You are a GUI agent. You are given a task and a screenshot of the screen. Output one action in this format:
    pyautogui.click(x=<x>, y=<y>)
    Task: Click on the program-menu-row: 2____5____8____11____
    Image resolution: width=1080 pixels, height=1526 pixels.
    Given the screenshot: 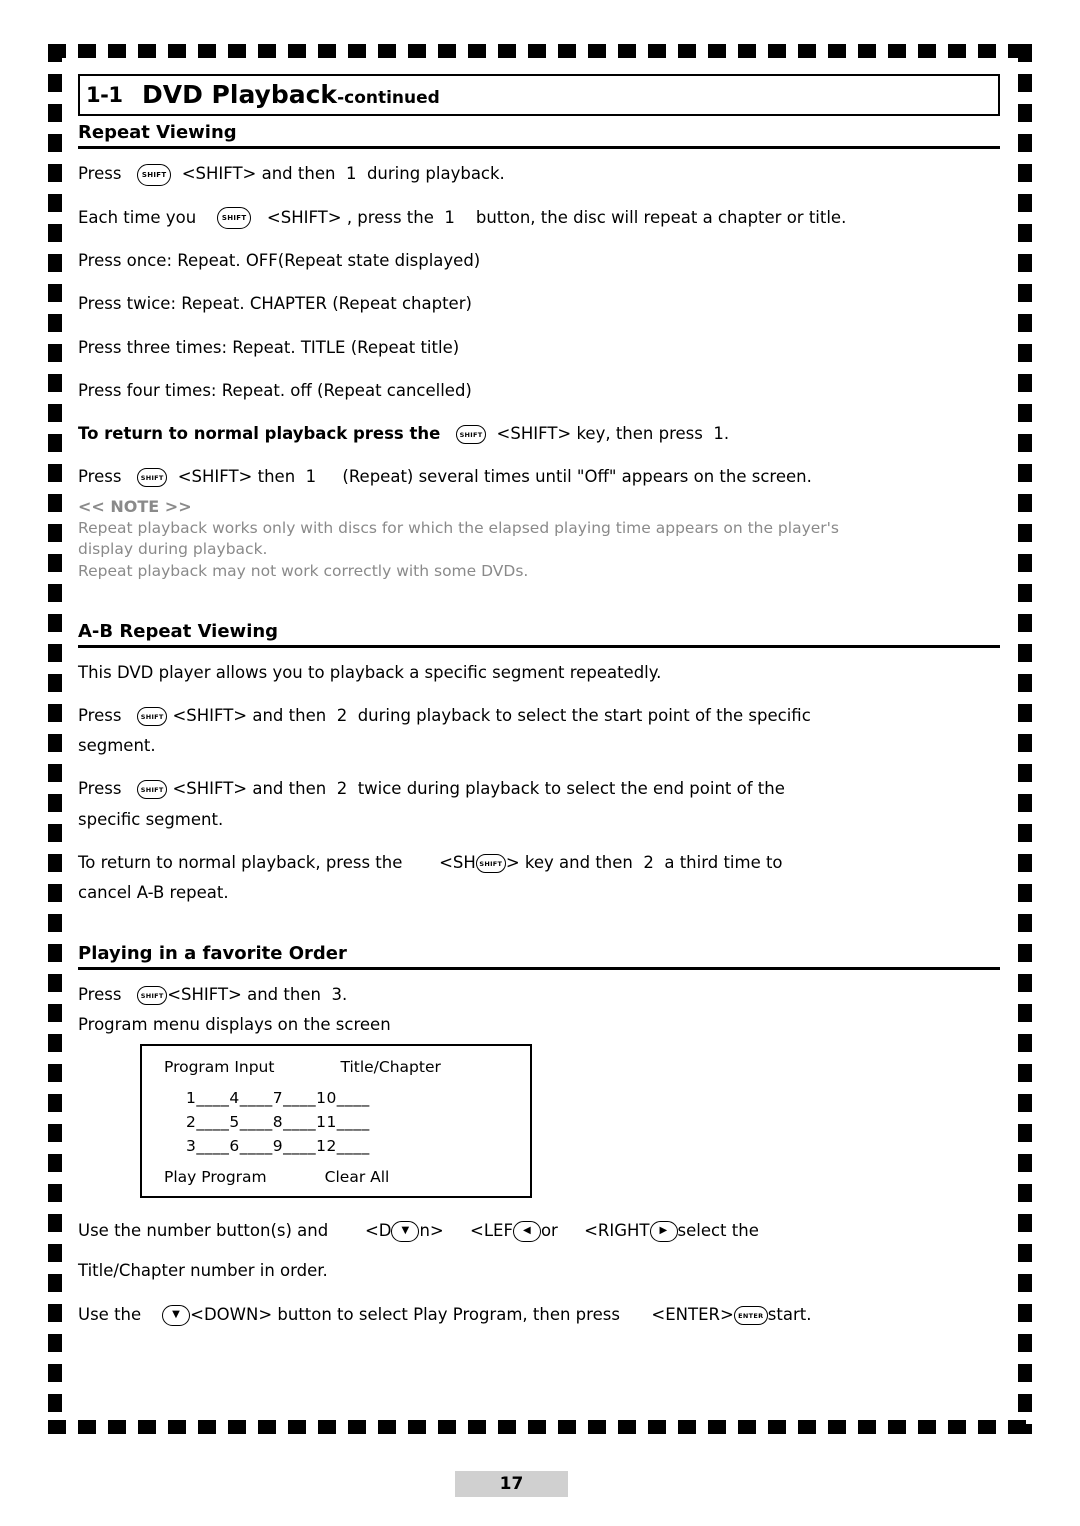 What is the action you would take?
    pyautogui.click(x=336, y=1122)
    